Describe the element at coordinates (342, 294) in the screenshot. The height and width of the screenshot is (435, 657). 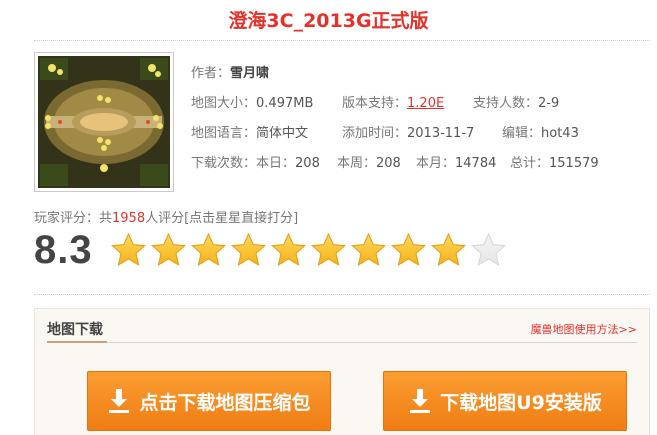
I see `section-divider` at that location.